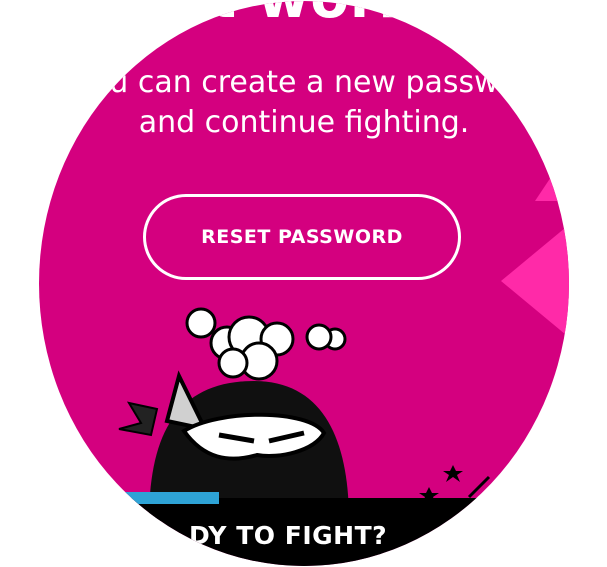 The width and height of the screenshot is (607, 567). What do you see at coordinates (552, 171) in the screenshot?
I see `decor-triangle-top` at bounding box center [552, 171].